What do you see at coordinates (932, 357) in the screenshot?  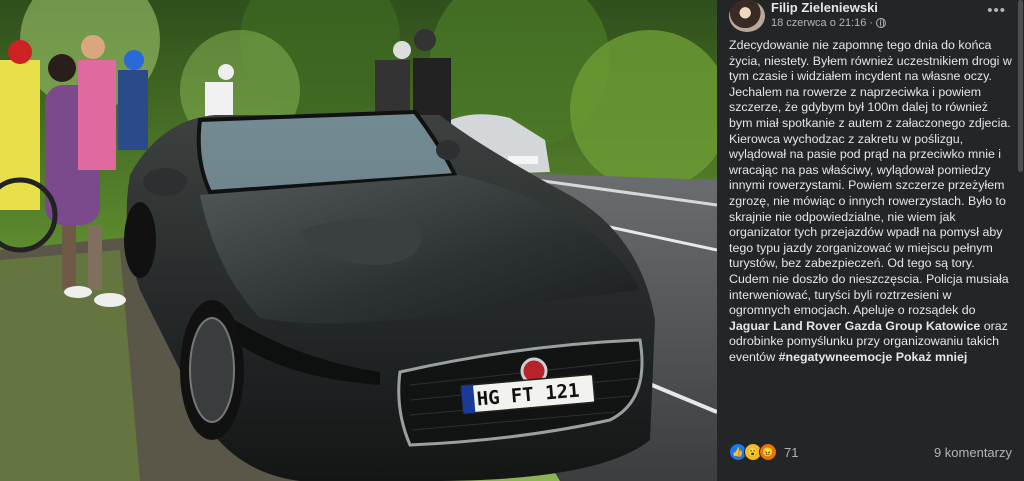 I see `see-less-link: Pokaż mniej` at bounding box center [932, 357].